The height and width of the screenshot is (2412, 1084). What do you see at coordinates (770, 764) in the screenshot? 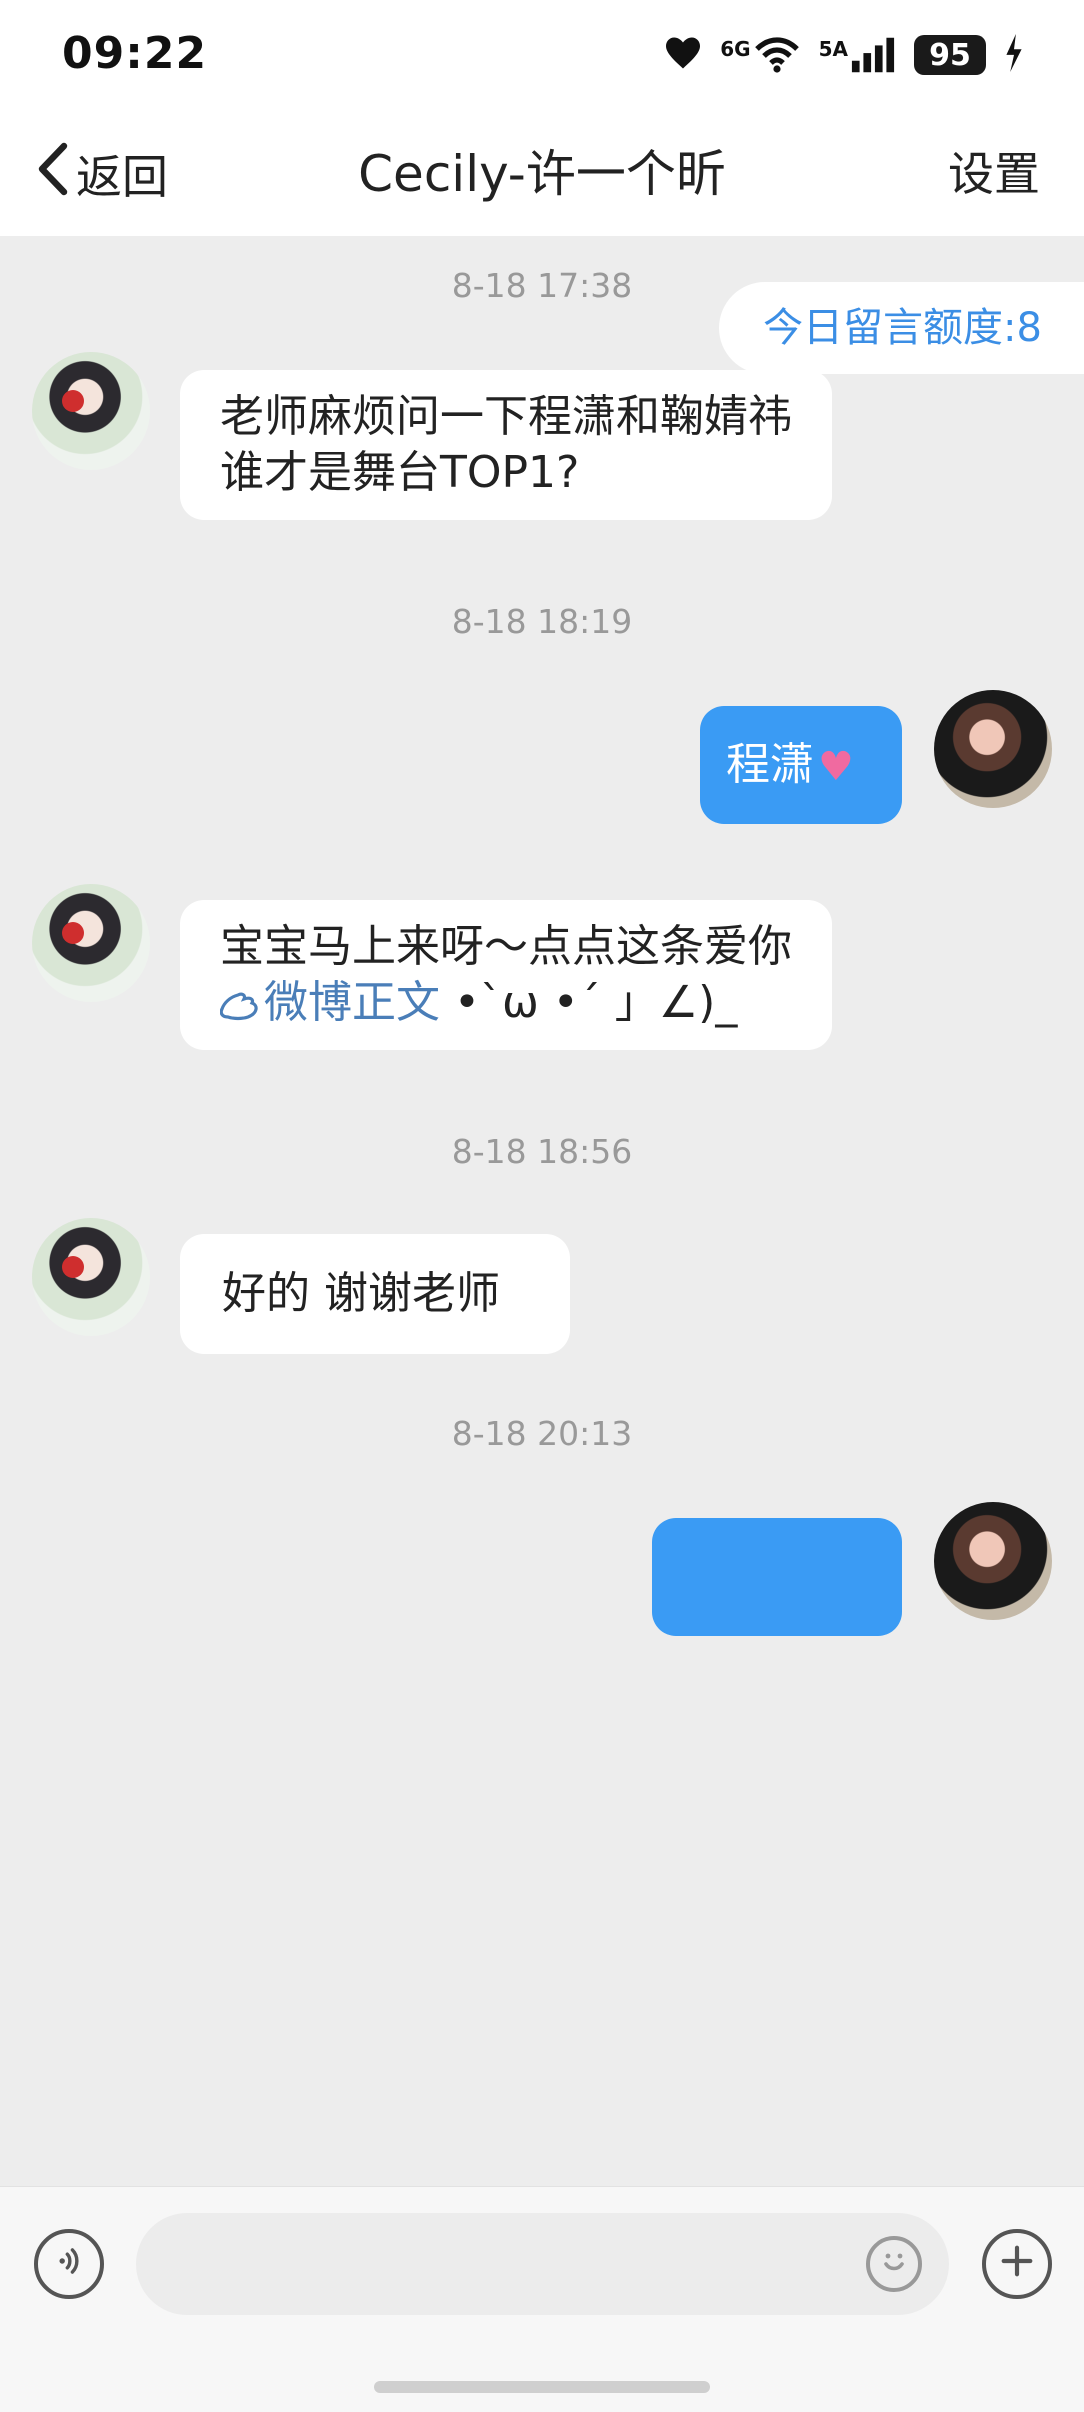
I see `message-text: 程潇` at bounding box center [770, 764].